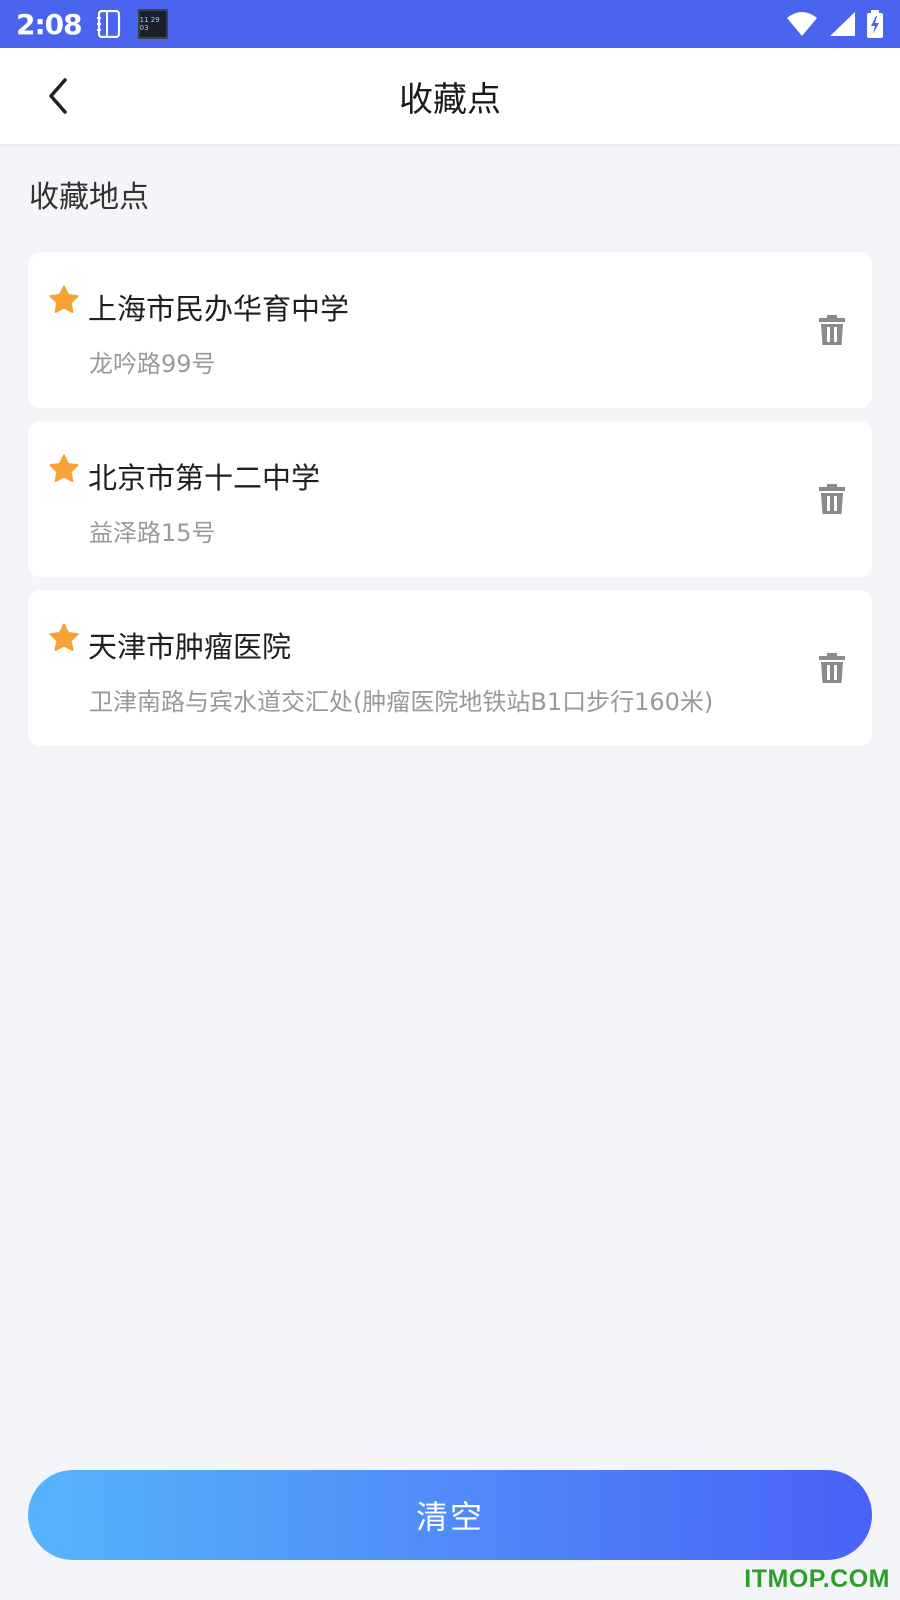  What do you see at coordinates (204, 478) in the screenshot?
I see `favorite-name: 北京市第十二中学` at bounding box center [204, 478].